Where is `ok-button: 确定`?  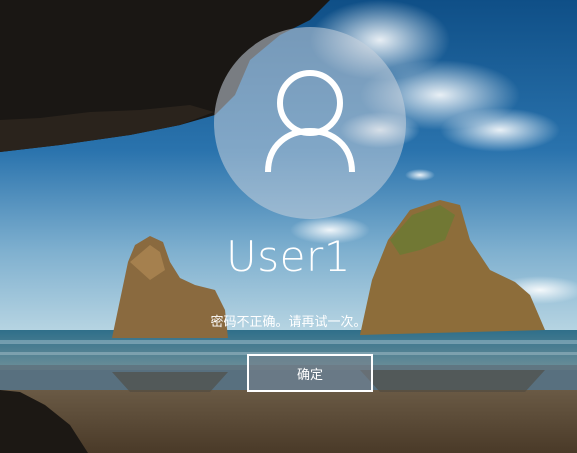 ok-button: 确定 is located at coordinates (310, 373).